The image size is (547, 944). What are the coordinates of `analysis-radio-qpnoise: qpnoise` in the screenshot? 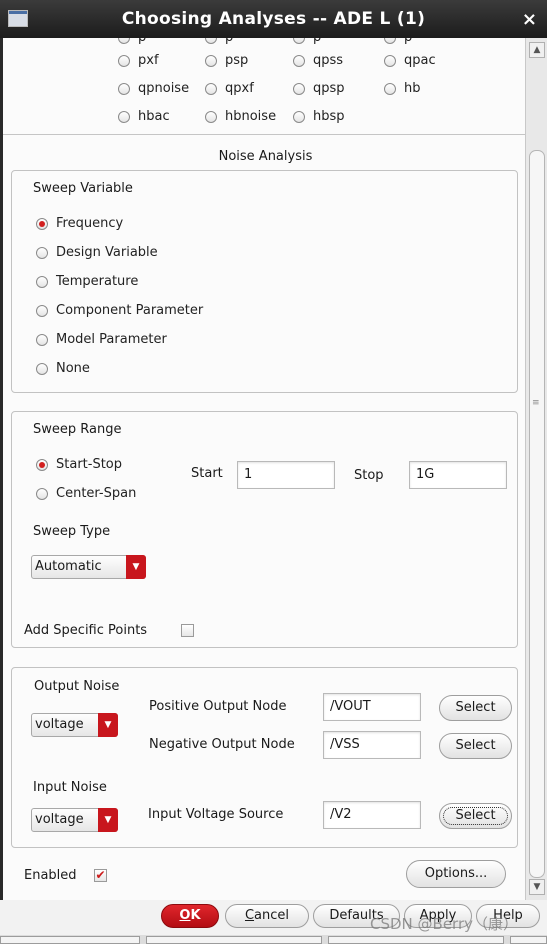 It's located at (153, 88).